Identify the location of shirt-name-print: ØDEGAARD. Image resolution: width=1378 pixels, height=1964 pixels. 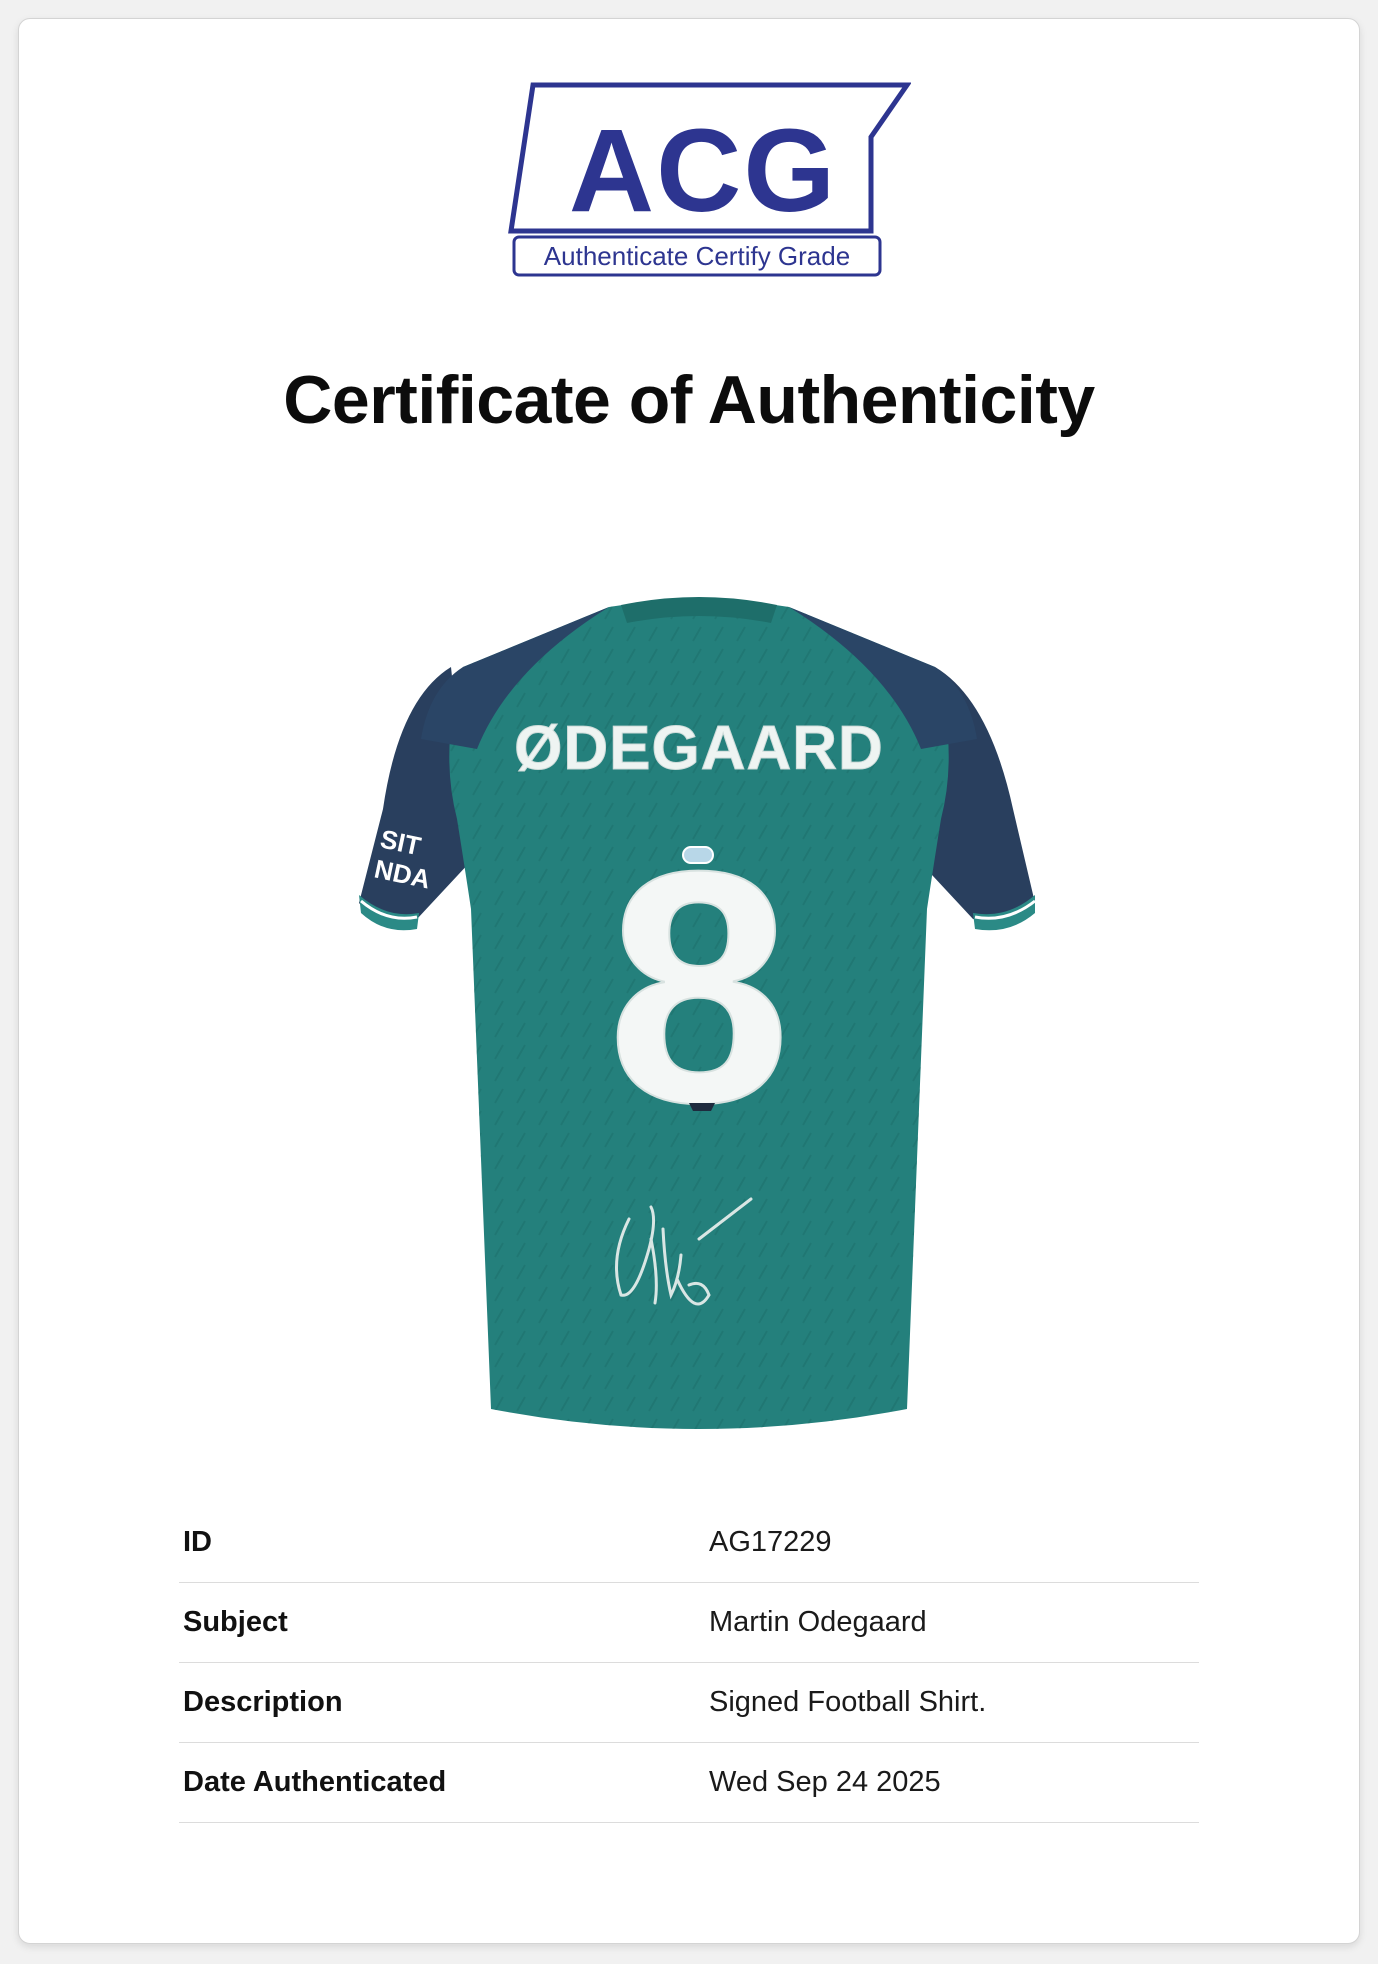
(699, 748).